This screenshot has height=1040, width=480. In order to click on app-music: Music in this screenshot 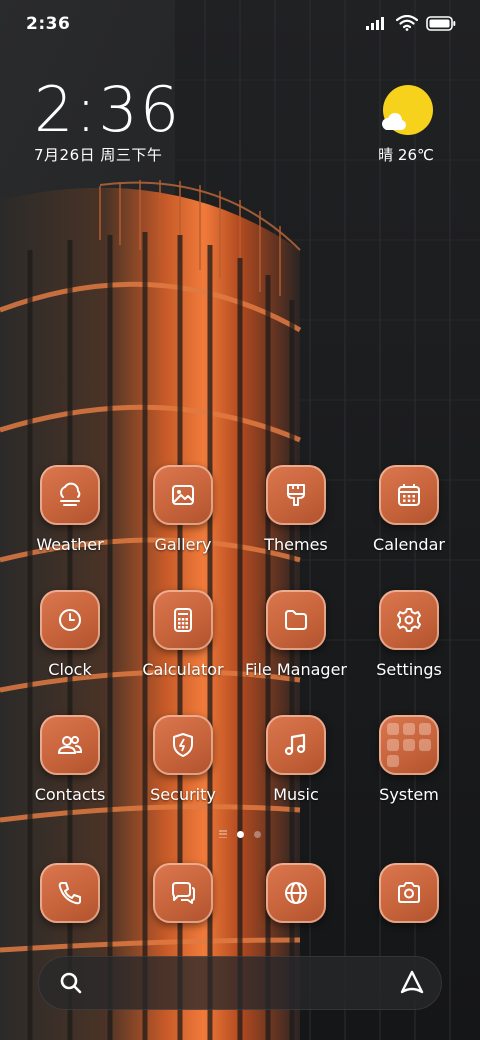, I will do `click(296, 759)`.